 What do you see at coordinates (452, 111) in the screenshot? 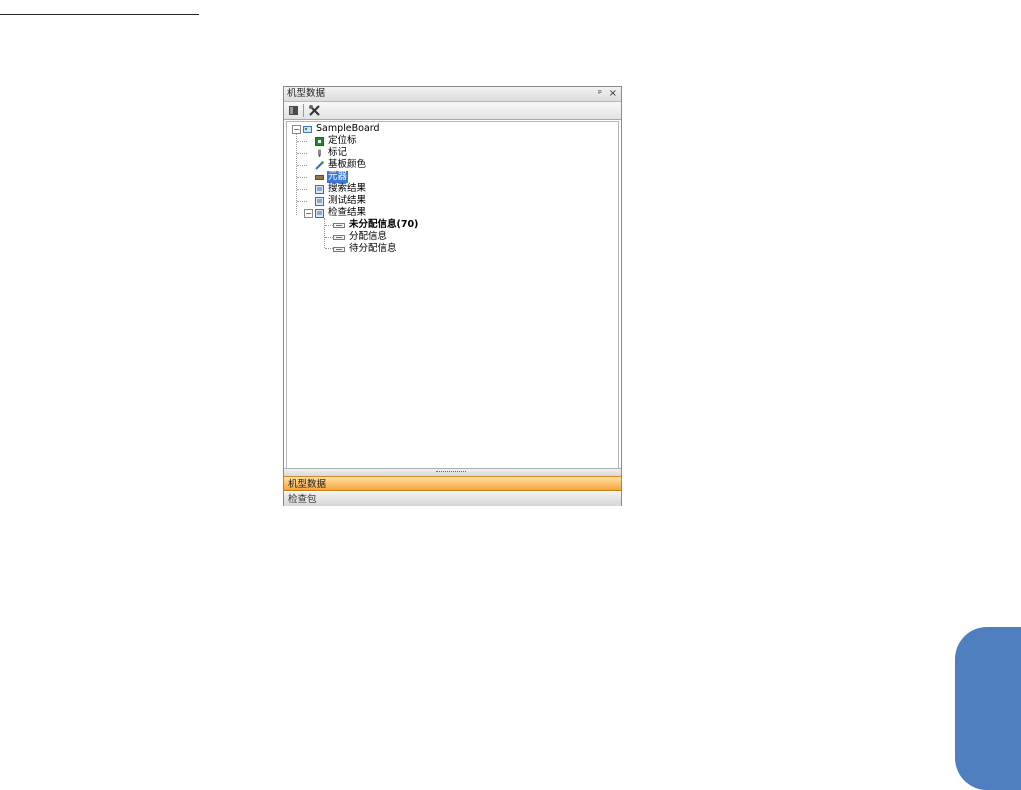
I see `panel-toolbar` at bounding box center [452, 111].